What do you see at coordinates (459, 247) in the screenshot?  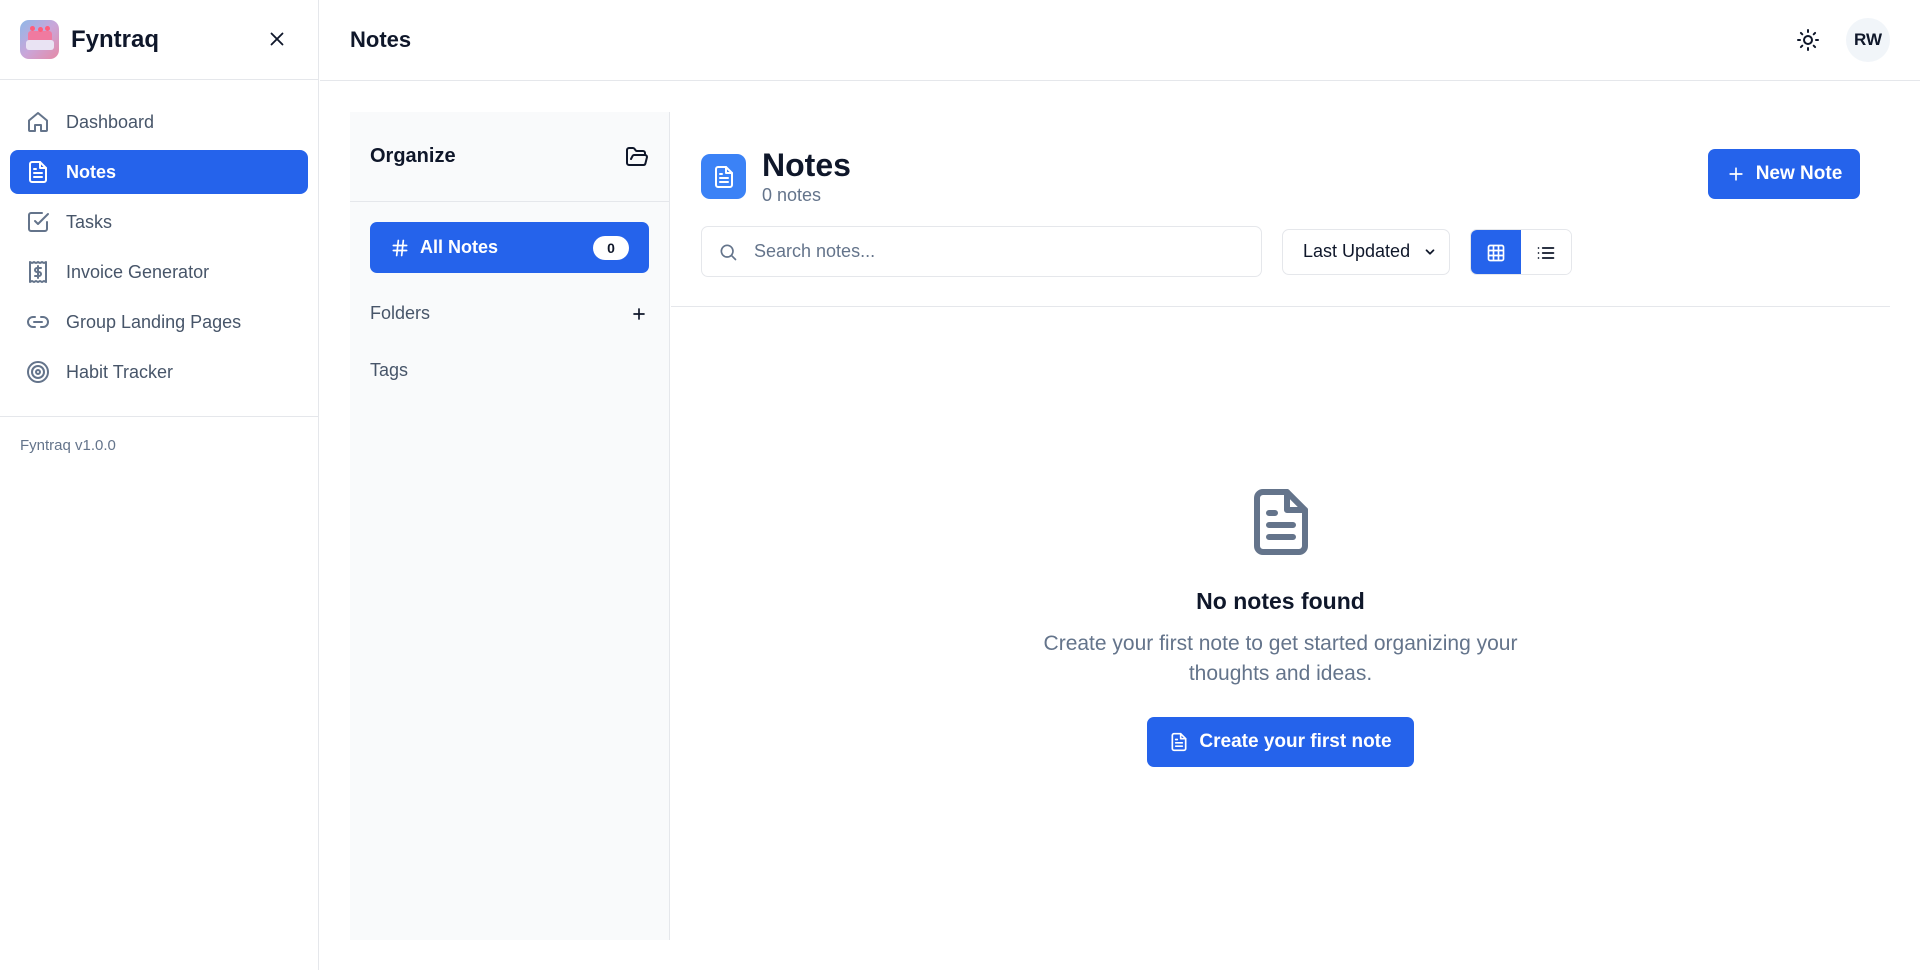 I see `all-notes-label: All Notes` at bounding box center [459, 247].